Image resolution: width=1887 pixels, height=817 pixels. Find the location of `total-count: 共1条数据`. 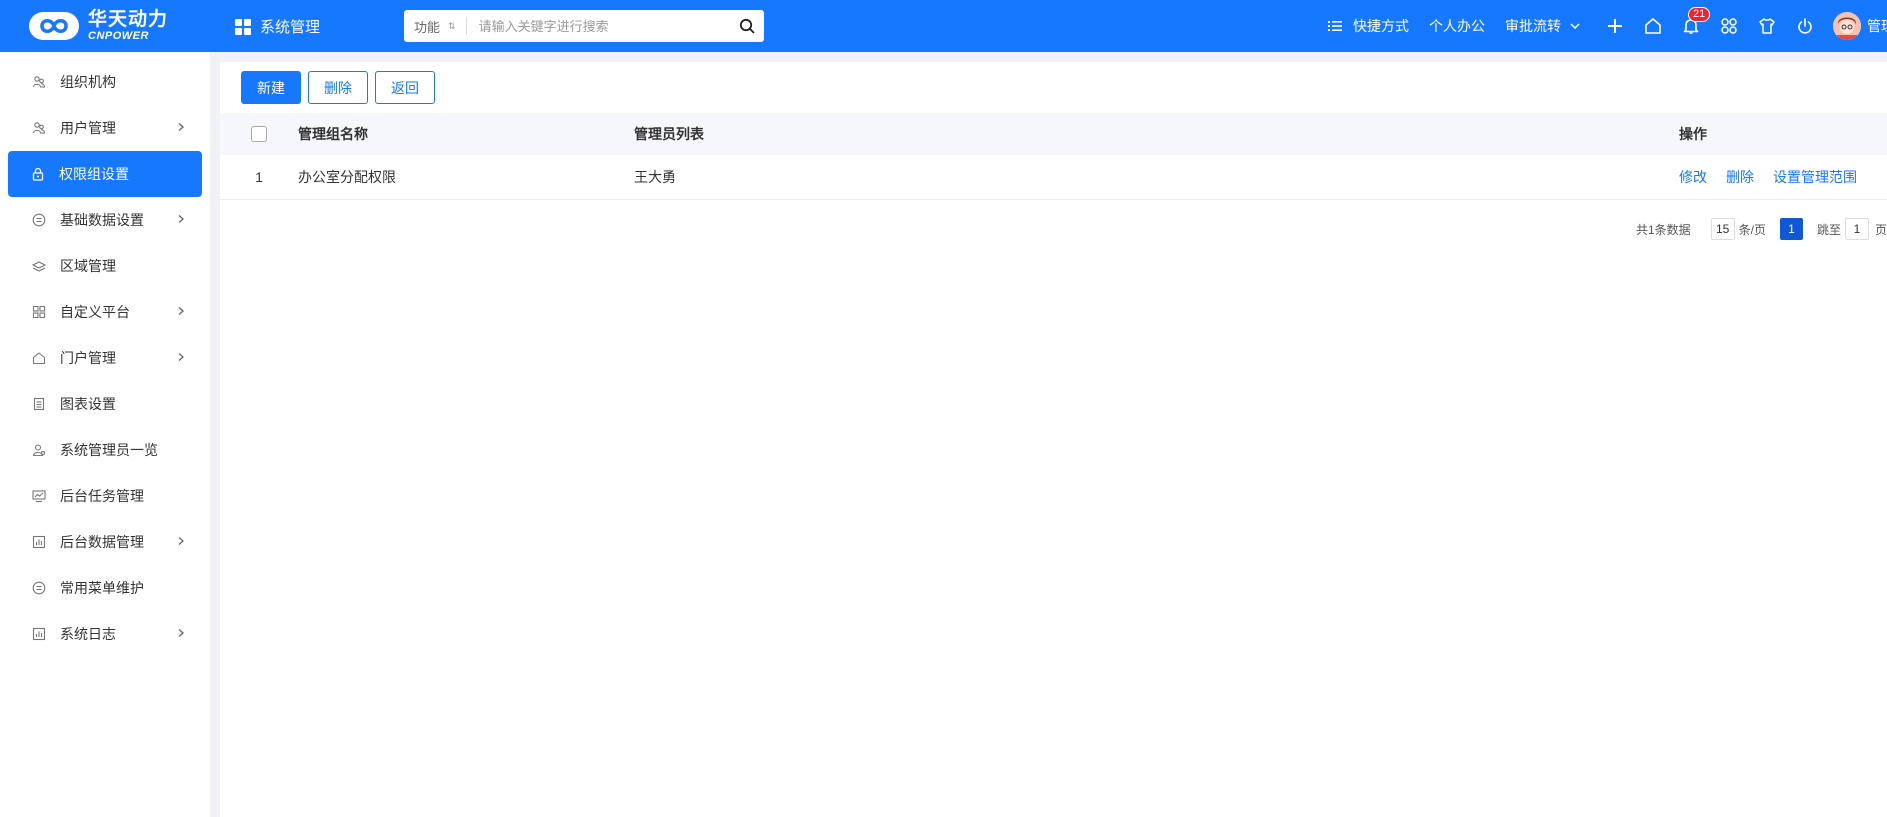

total-count: 共1条数据 is located at coordinates (1663, 229).